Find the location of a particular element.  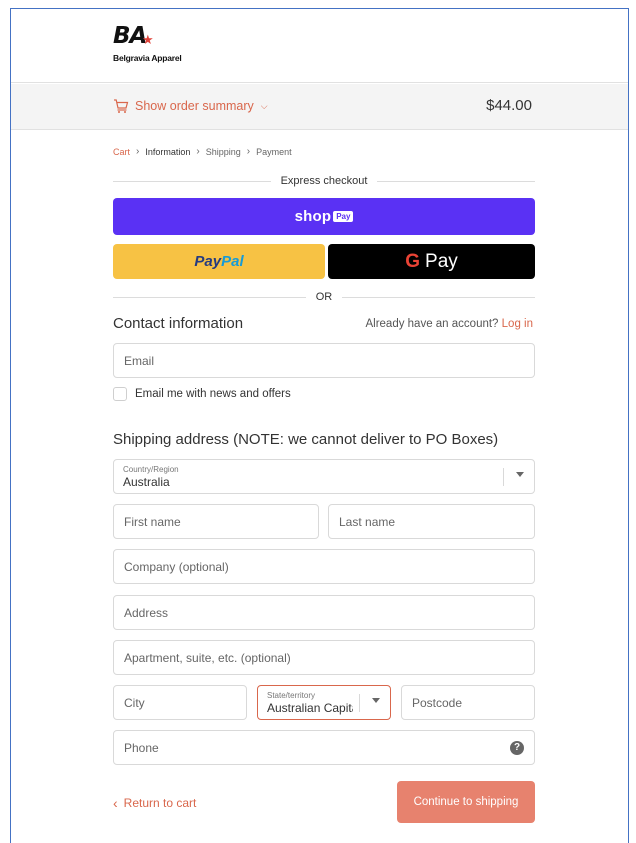

continue-to-shipping-label: Continue to shipping is located at coordinates (466, 802).